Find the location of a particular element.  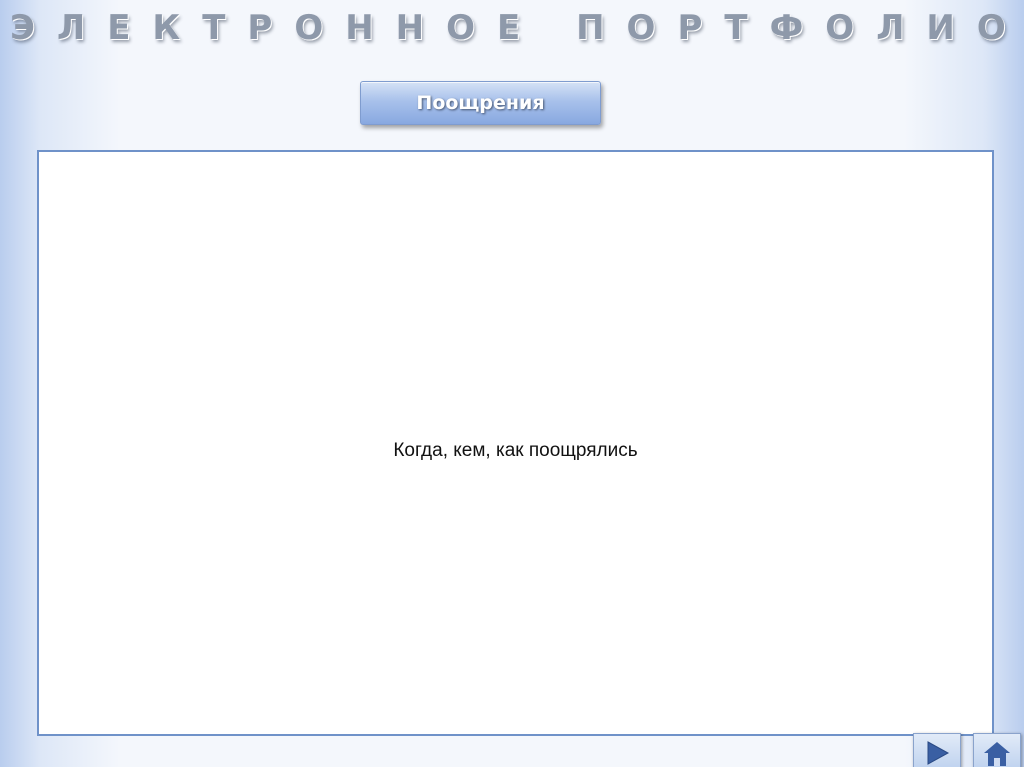

home-button is located at coordinates (997, 750).